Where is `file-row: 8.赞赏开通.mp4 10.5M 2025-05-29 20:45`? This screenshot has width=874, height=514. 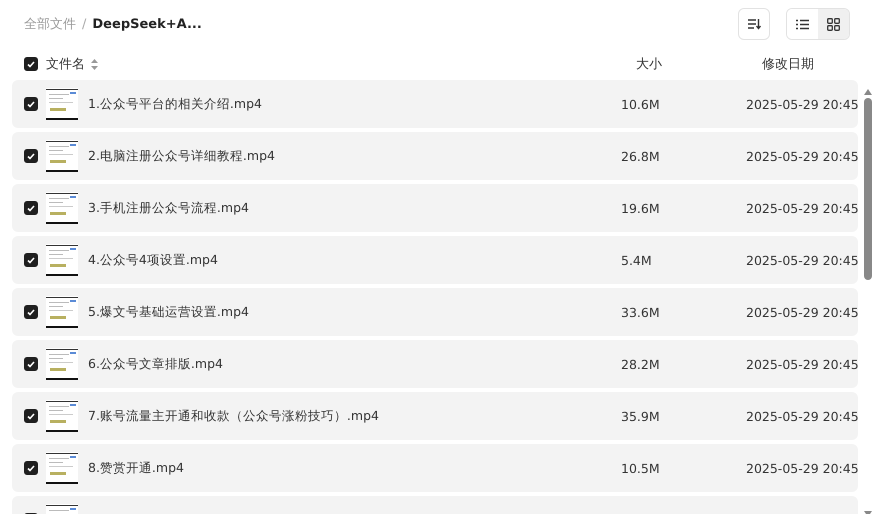 file-row: 8.赞赏开通.mp4 10.5M 2025-05-29 20:45 is located at coordinates (435, 468).